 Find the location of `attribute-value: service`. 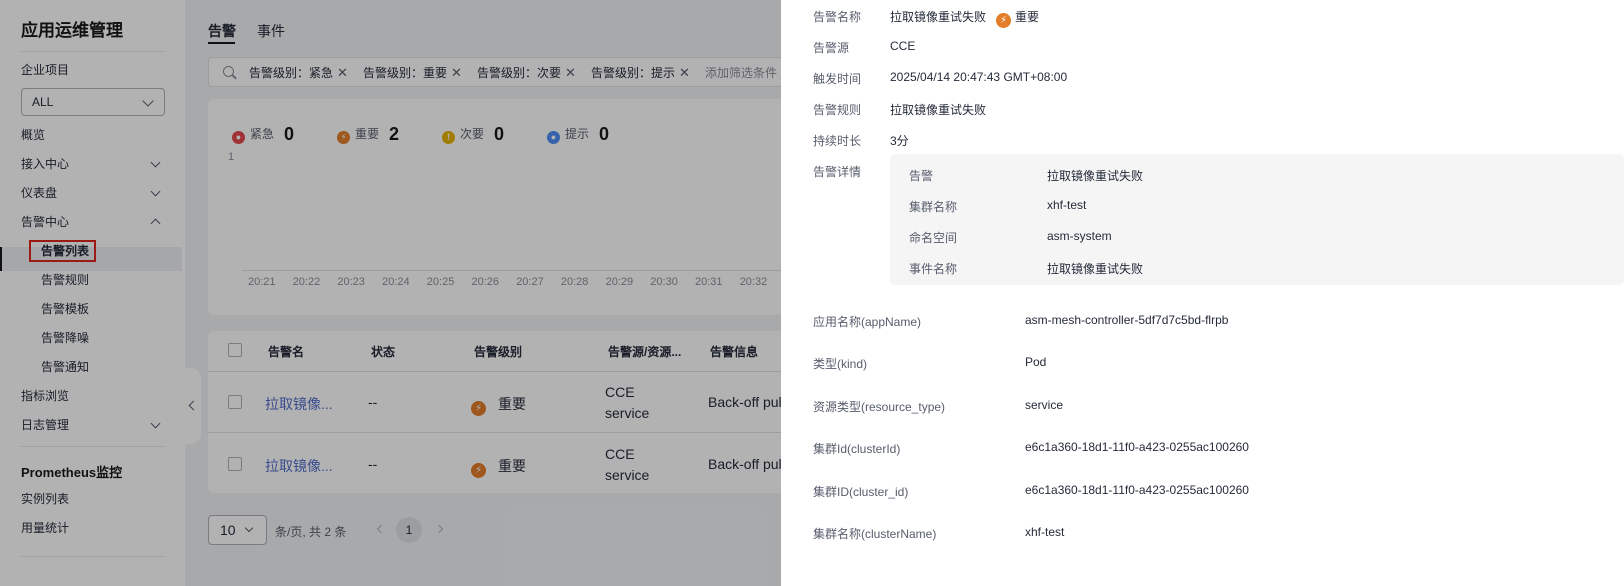

attribute-value: service is located at coordinates (1044, 405).